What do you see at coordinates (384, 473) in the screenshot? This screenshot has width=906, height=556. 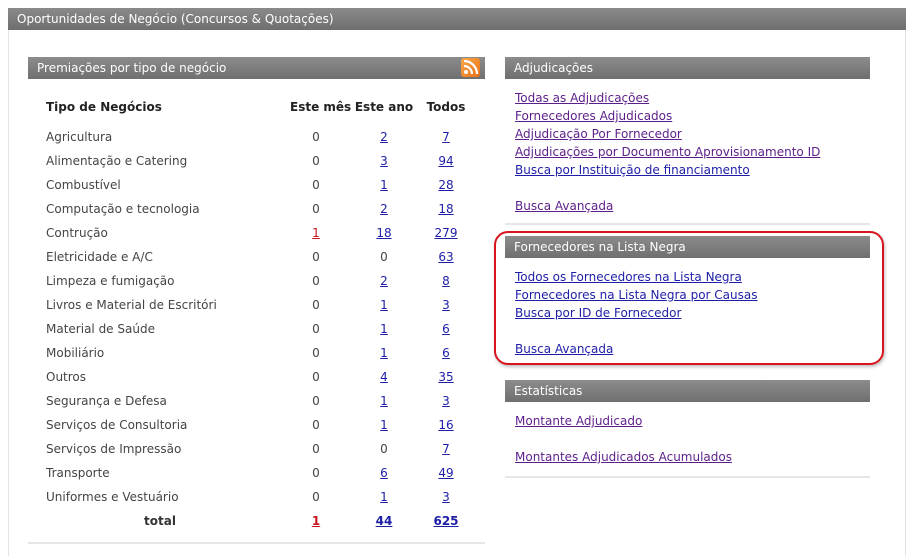 I see `table-row-este-ano: 6` at bounding box center [384, 473].